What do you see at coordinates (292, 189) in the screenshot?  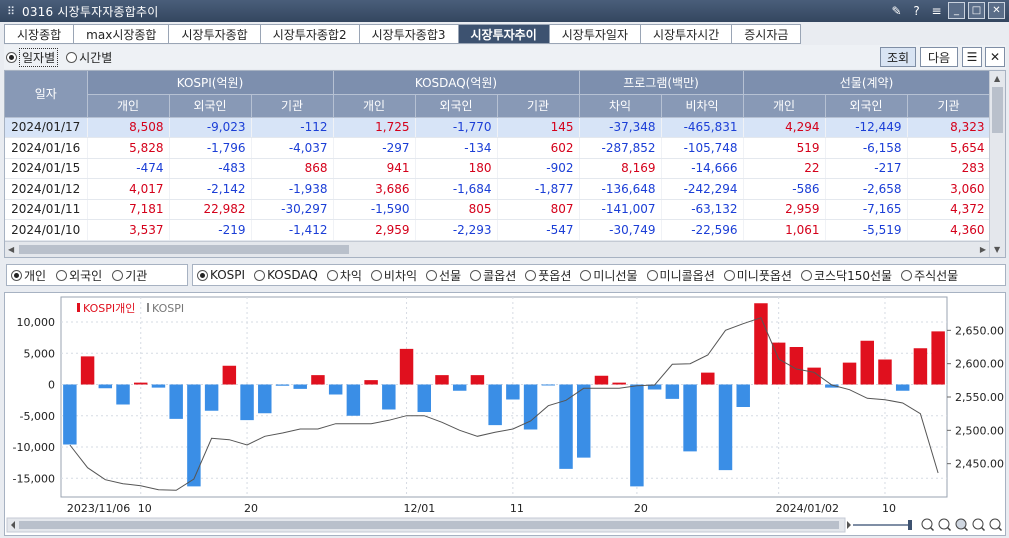 I see `value-cell: -1,938` at bounding box center [292, 189].